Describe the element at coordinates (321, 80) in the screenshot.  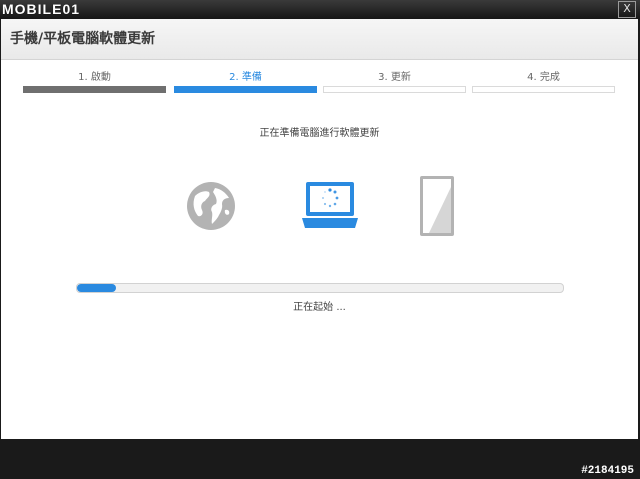
I see `step-indicator: 1. 啟動 2. 準備 3. 更新 4. 完成` at that location.